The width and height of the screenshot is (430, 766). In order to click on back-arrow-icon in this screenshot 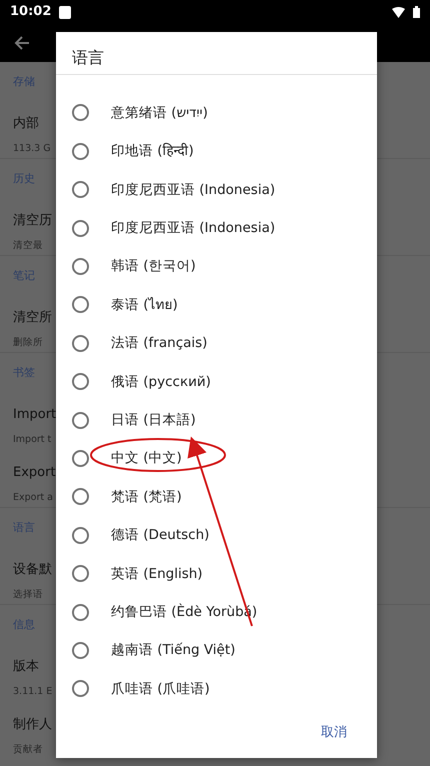, I will do `click(22, 43)`.